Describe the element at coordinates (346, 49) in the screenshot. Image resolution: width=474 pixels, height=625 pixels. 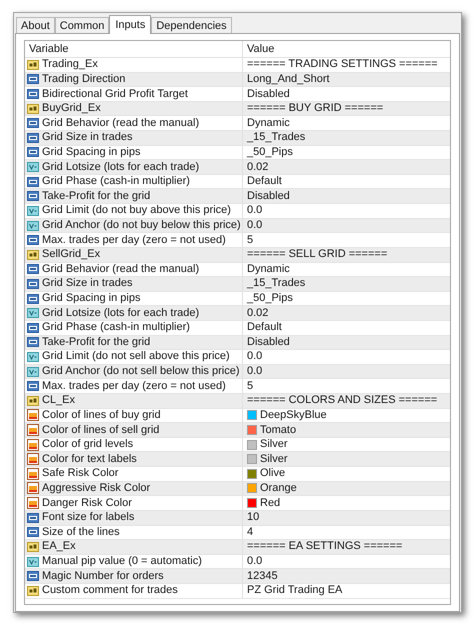
I see `column-header: Value` at that location.